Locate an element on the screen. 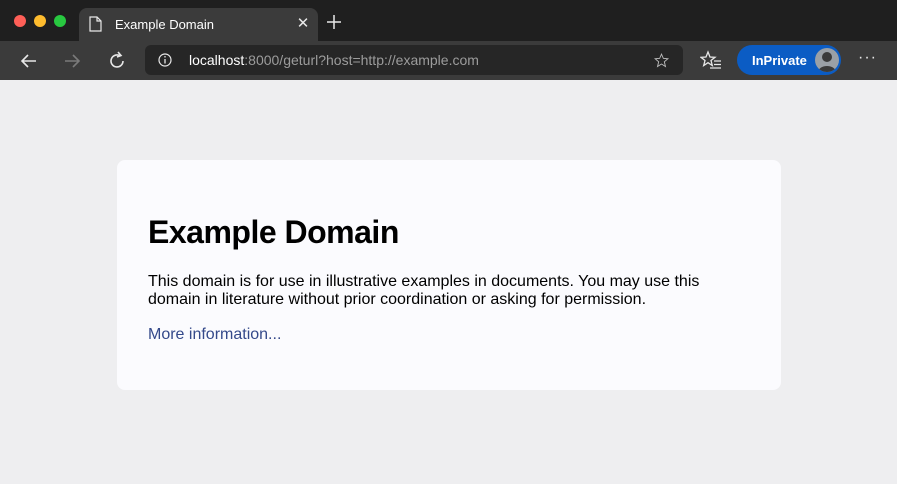  close-window-button is located at coordinates (20, 21).